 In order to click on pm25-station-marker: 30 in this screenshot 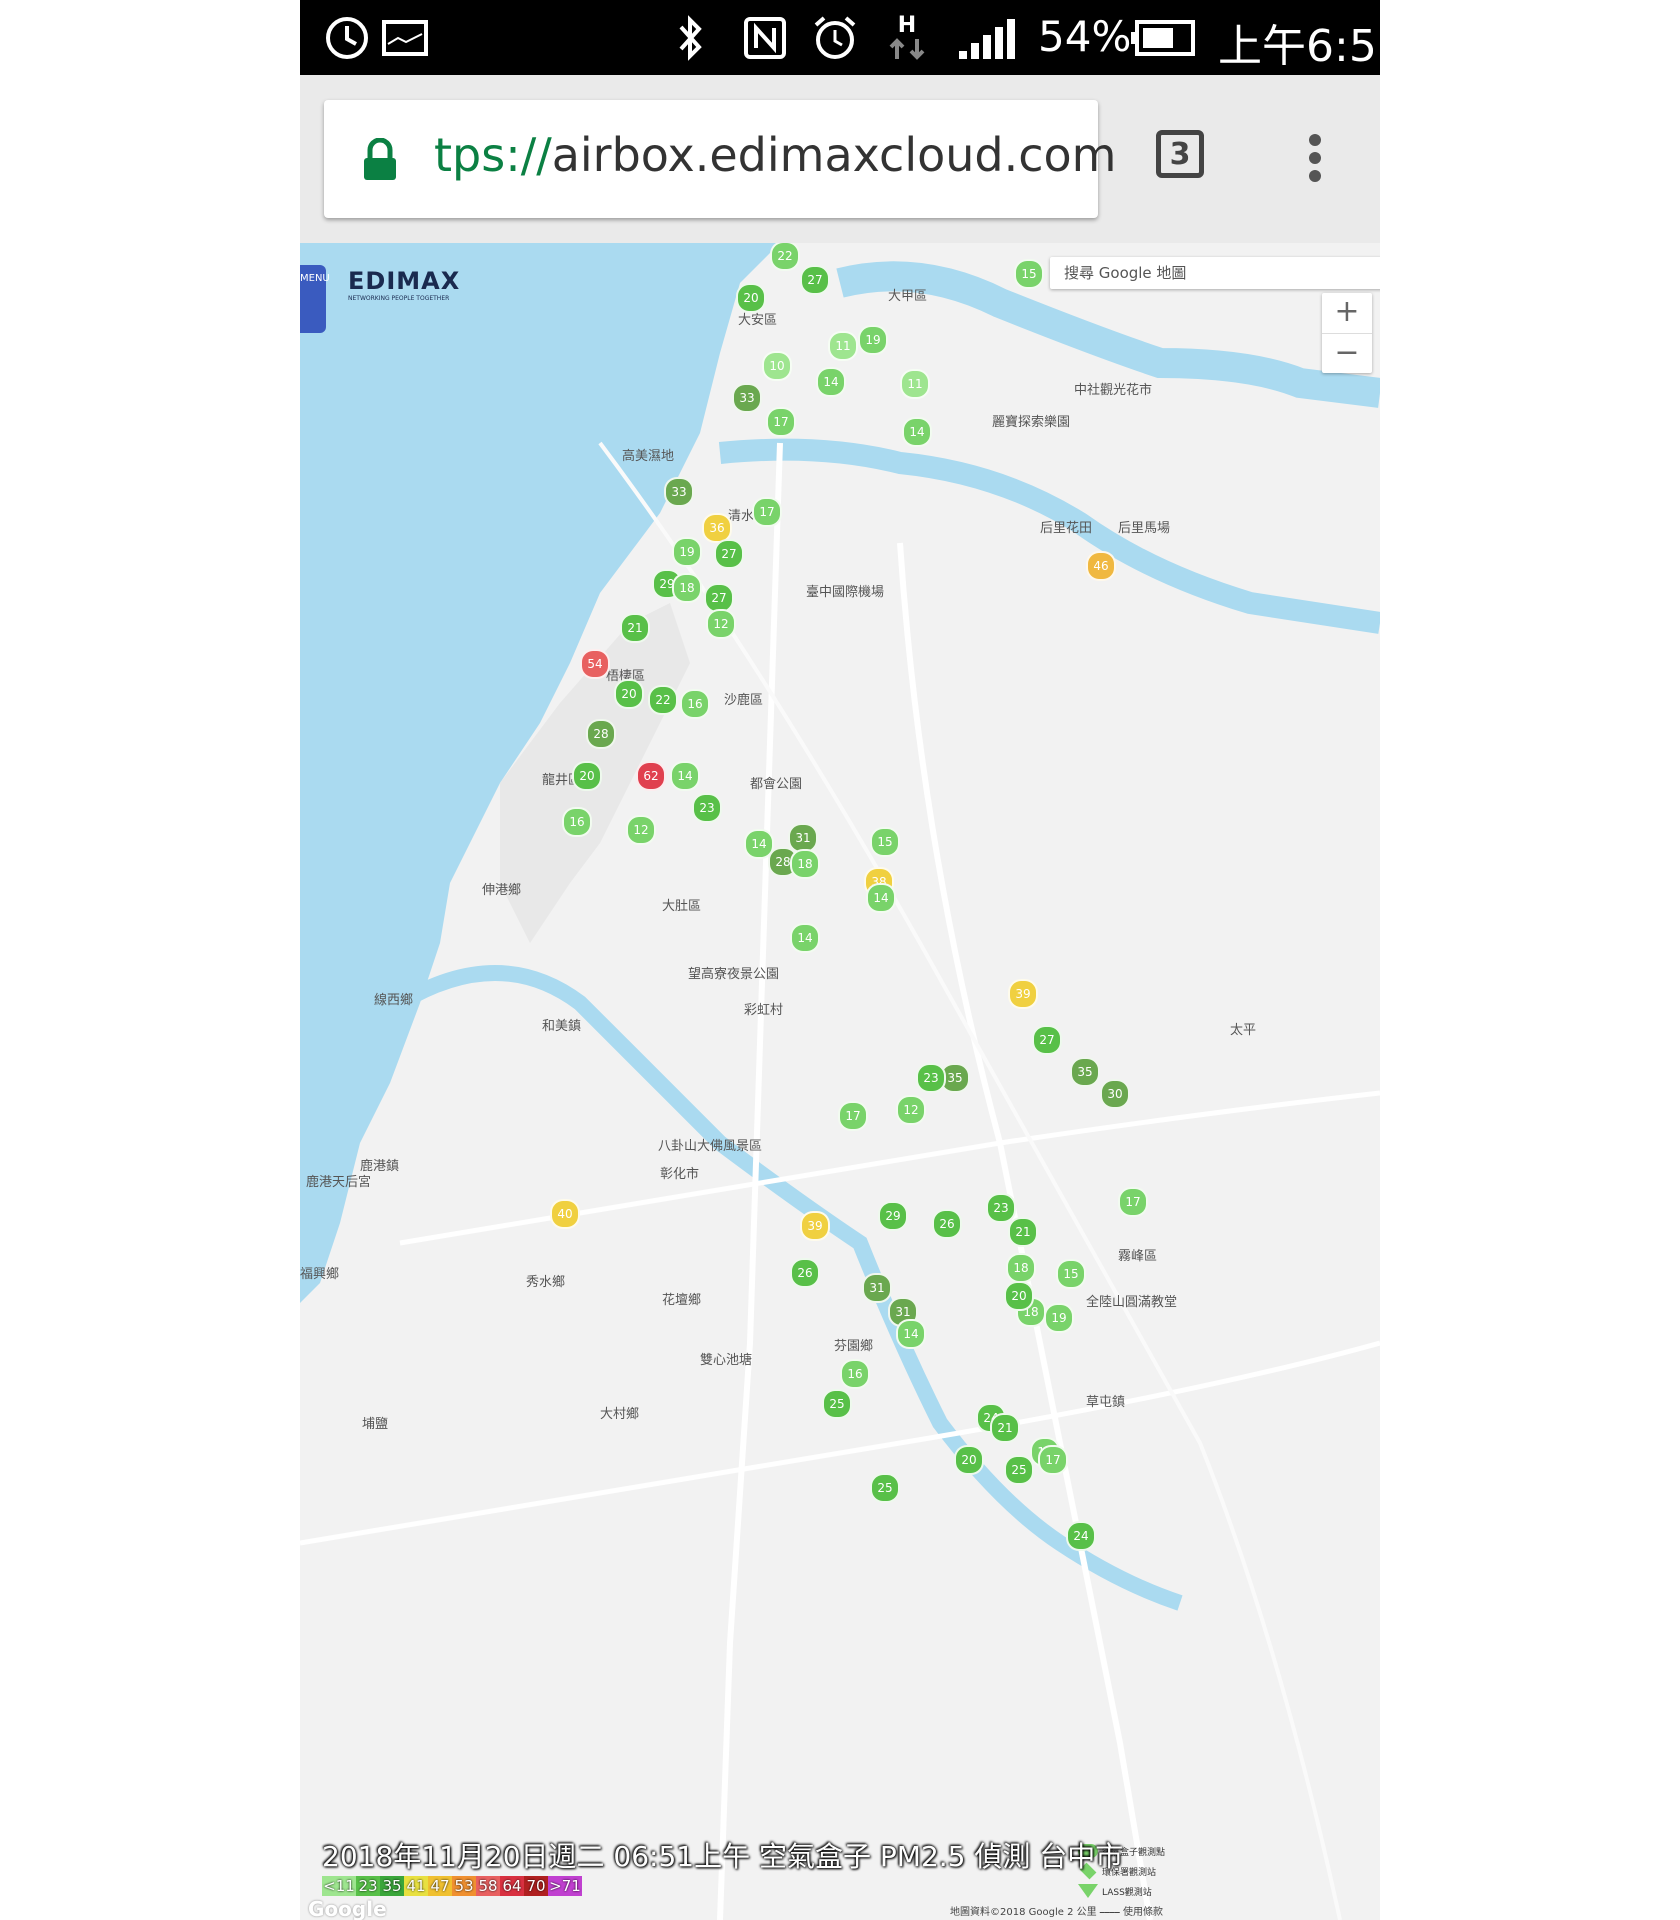, I will do `click(1115, 1094)`.